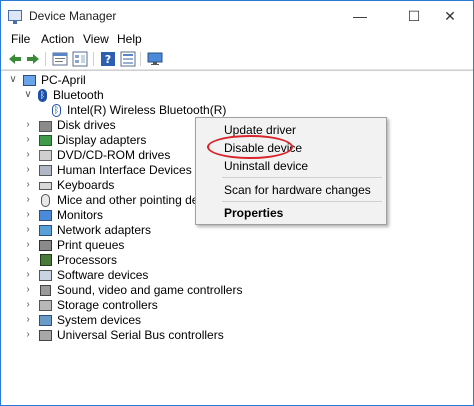 The width and height of the screenshot is (474, 406). I want to click on software-device-icon, so click(45, 275).